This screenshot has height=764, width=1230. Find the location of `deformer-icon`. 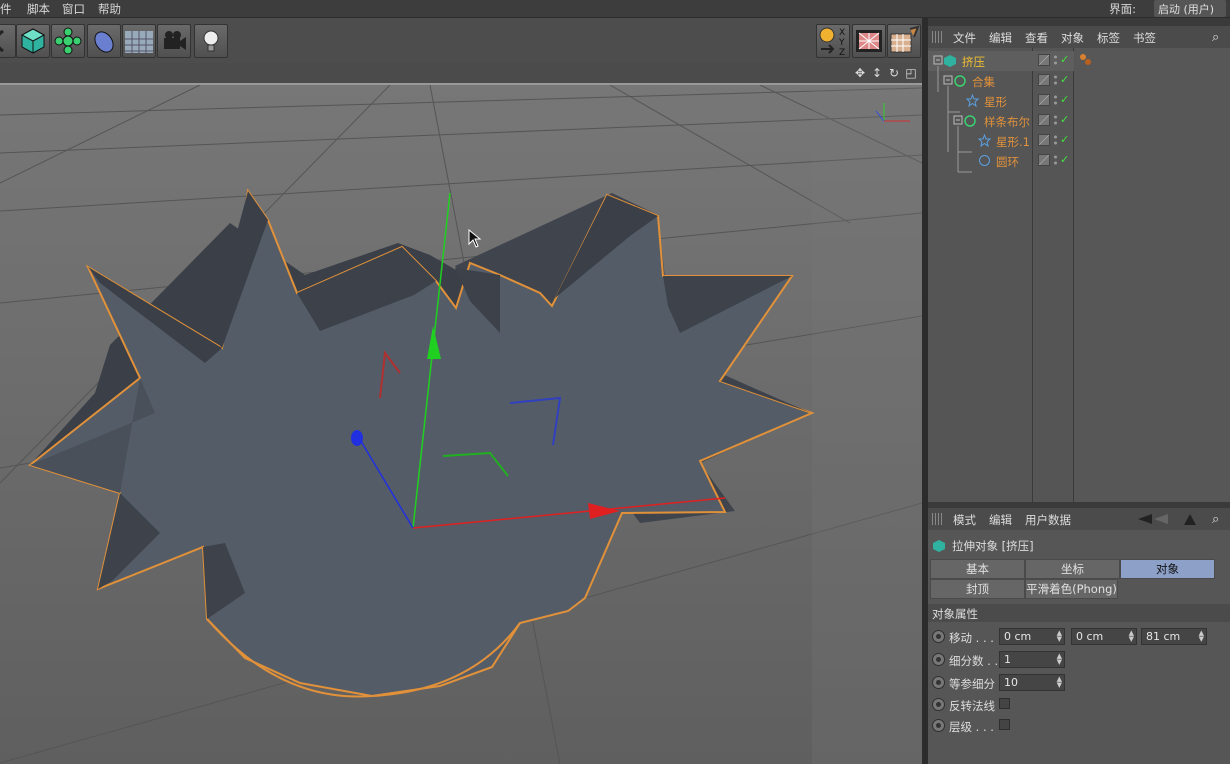

deformer-icon is located at coordinates (104, 41).